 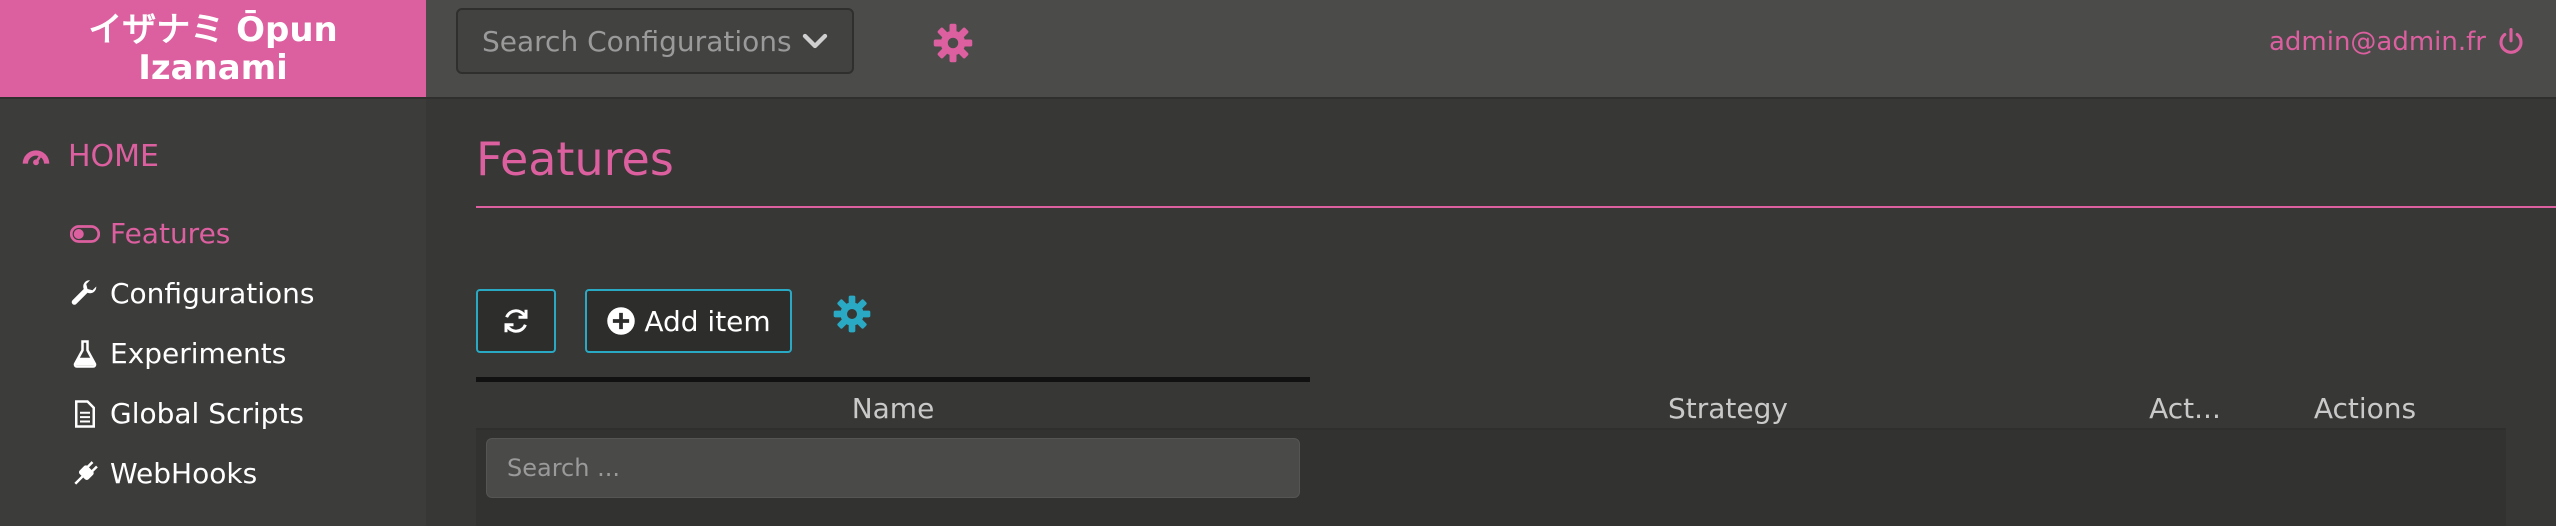 I want to click on sidebar-home-label: HOME, so click(x=114, y=156).